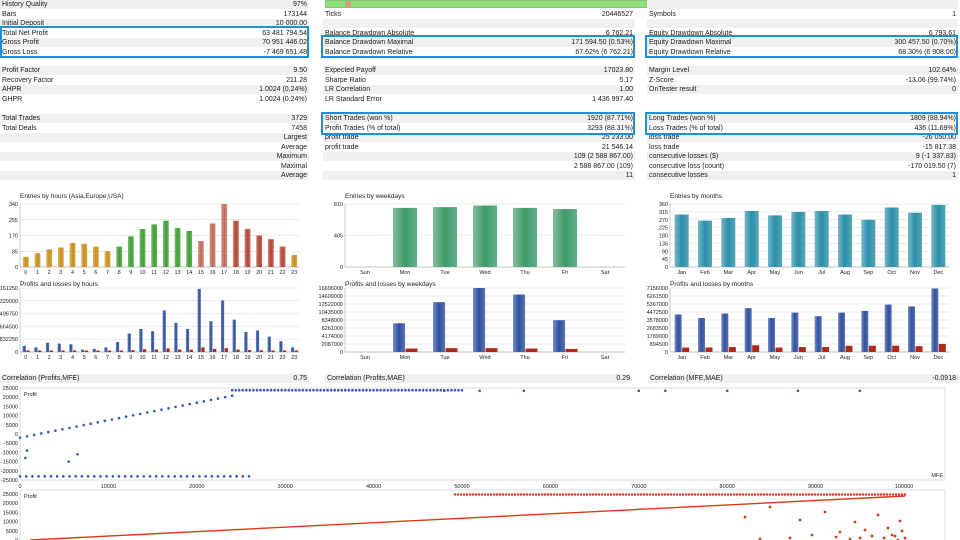  Describe the element at coordinates (729, 273) in the screenshot. I see `x-tick-label: Mar` at that location.